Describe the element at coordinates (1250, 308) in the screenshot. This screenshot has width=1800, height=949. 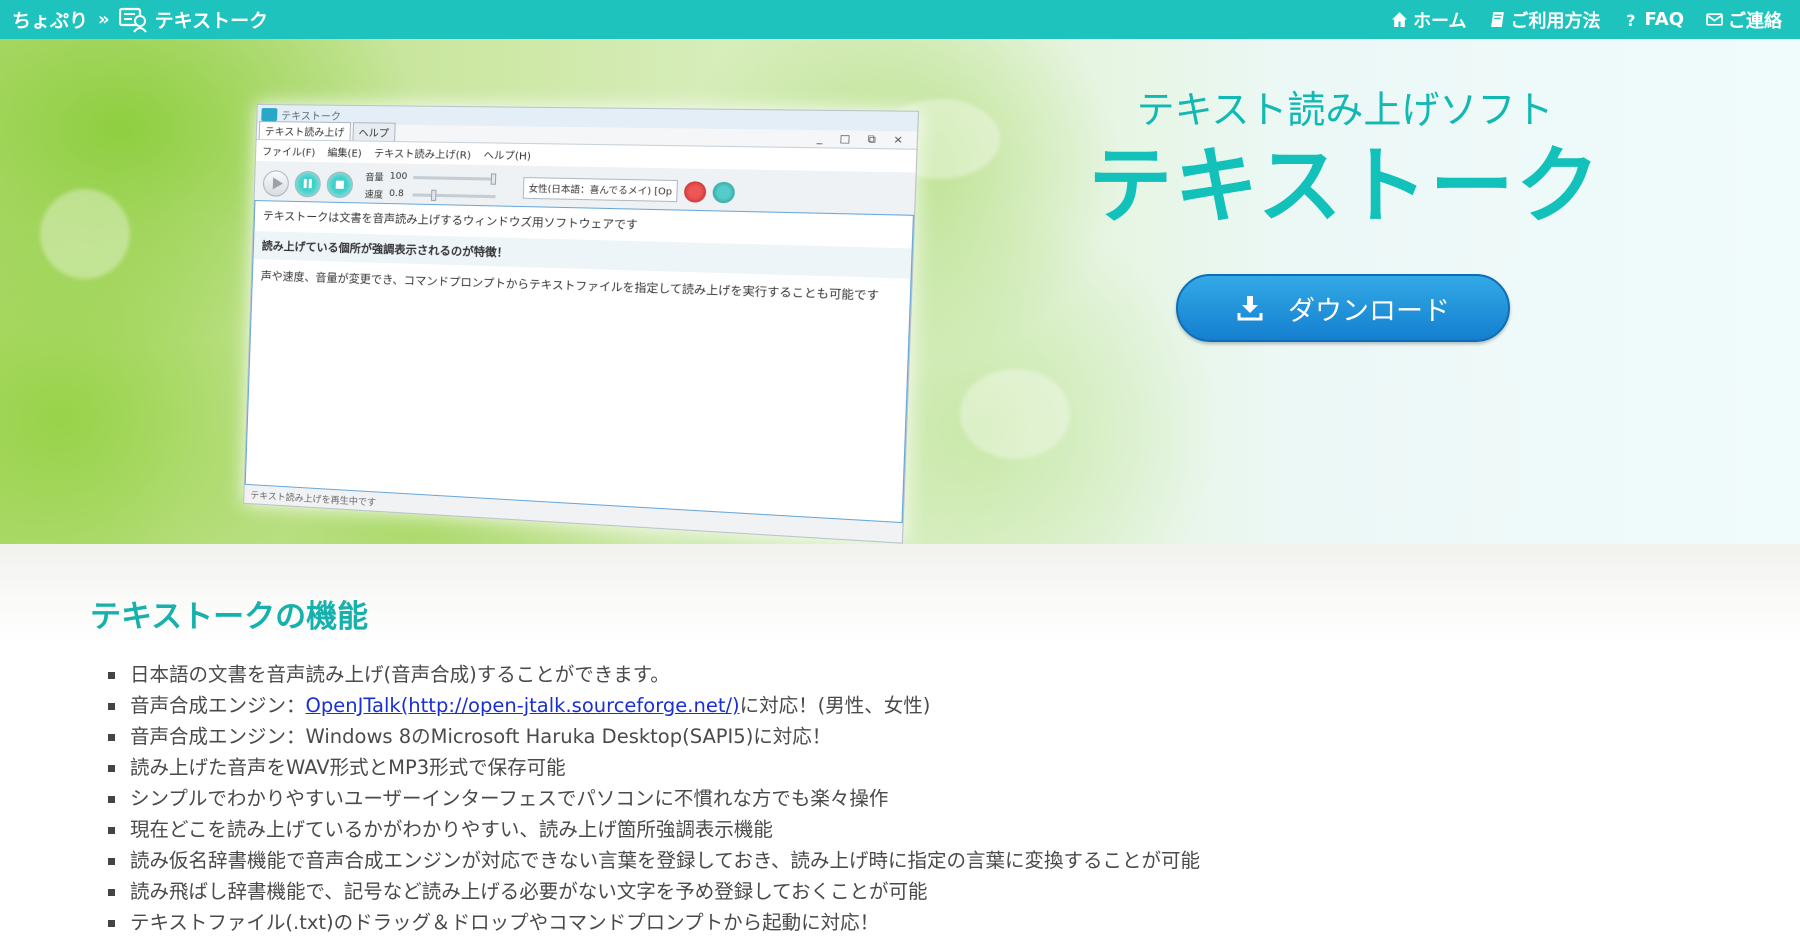
I see `download-icon` at that location.